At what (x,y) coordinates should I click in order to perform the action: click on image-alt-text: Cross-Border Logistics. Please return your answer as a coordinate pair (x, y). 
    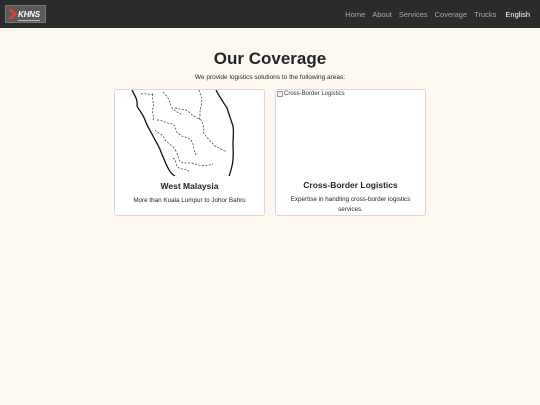
    Looking at the image, I should click on (314, 94).